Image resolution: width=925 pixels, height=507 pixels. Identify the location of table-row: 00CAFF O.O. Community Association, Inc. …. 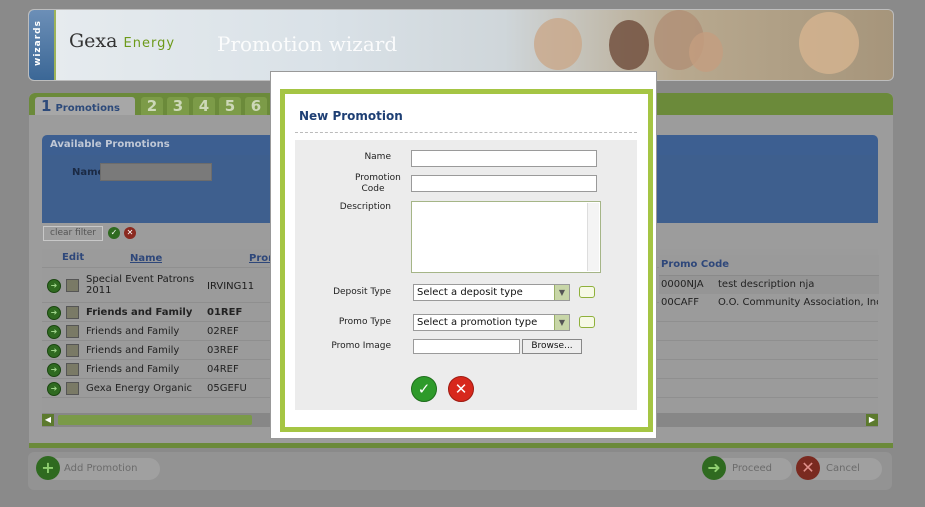
(769, 303).